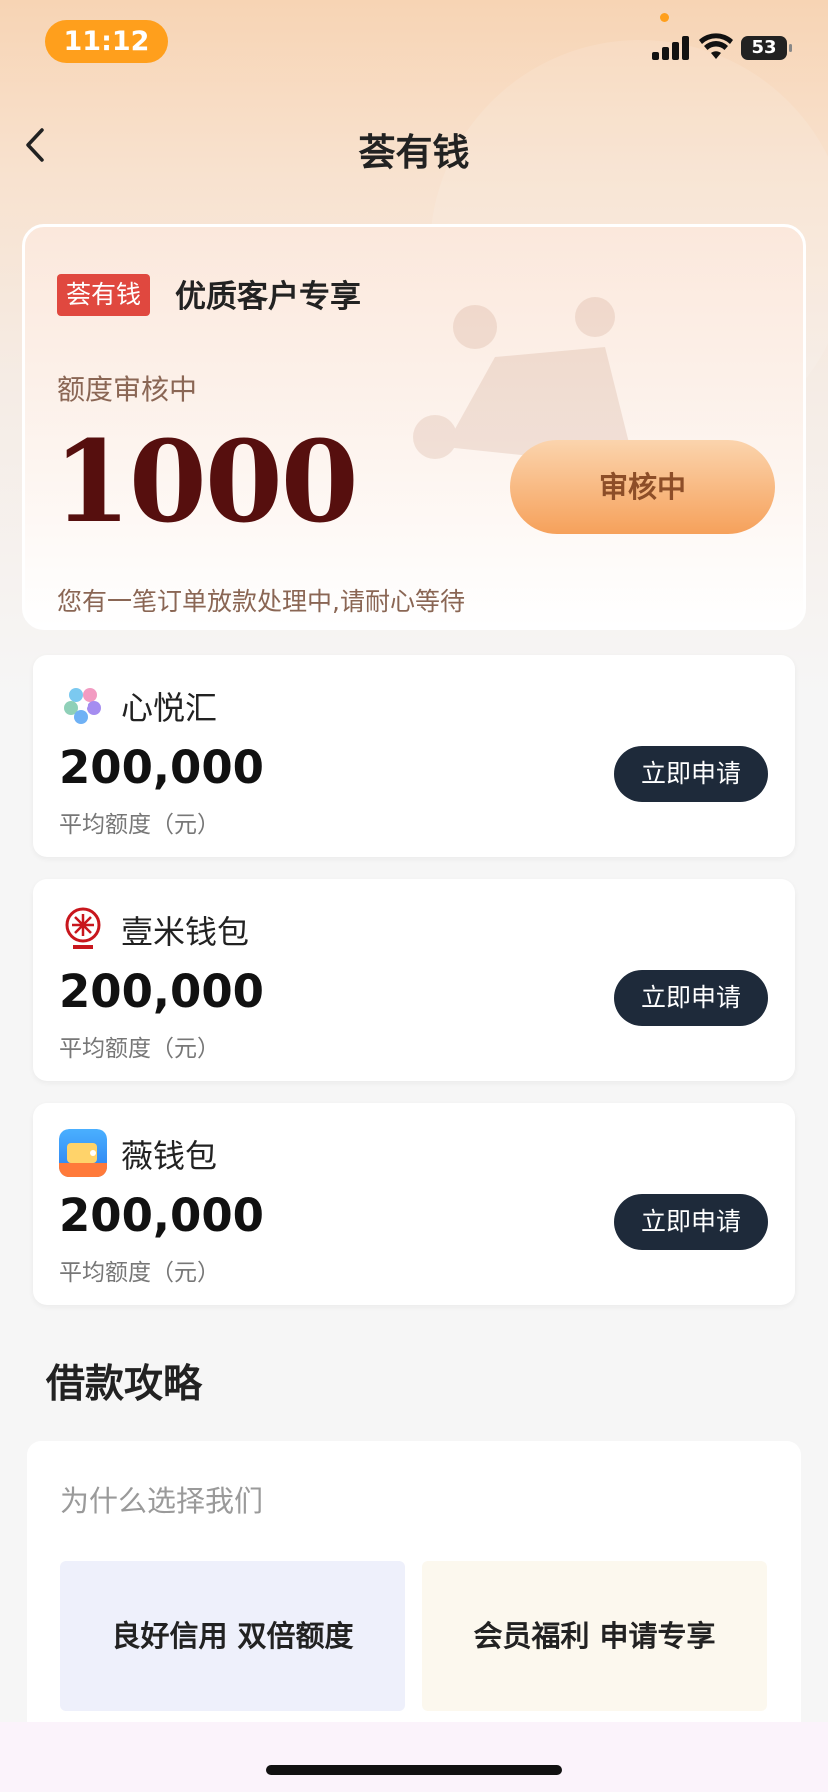 The height and width of the screenshot is (1792, 828). Describe the element at coordinates (127, 389) in the screenshot. I see `credit-status-label: 额度审核中` at that location.